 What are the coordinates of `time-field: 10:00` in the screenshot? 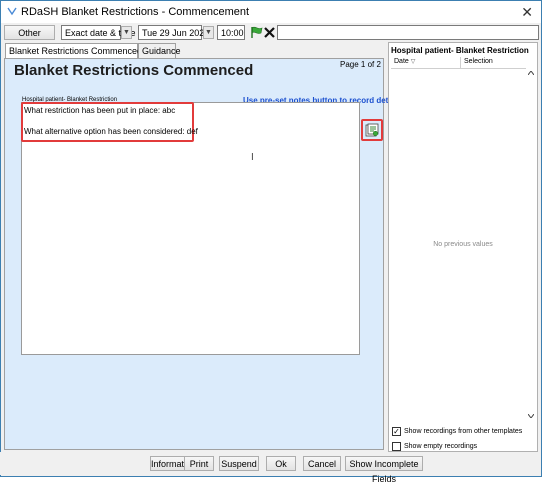 It's located at (231, 32).